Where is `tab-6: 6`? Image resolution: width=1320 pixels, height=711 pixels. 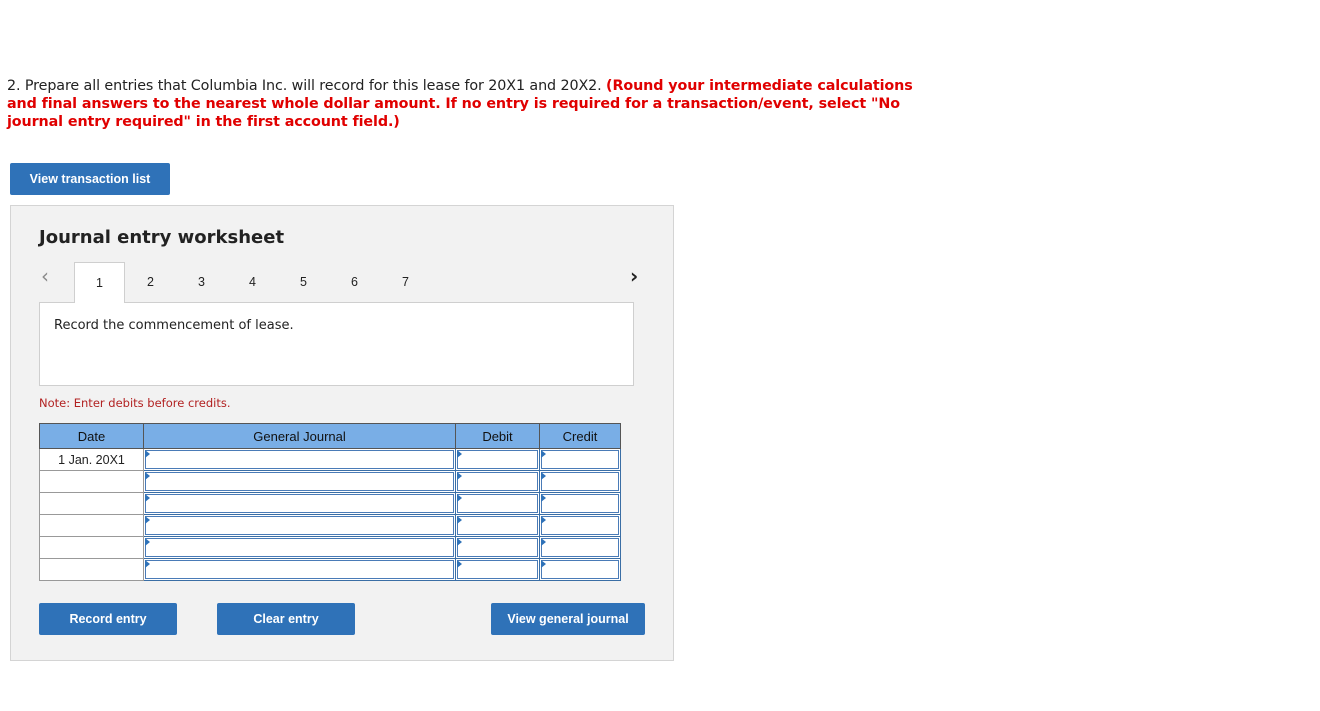 tab-6: 6 is located at coordinates (354, 282).